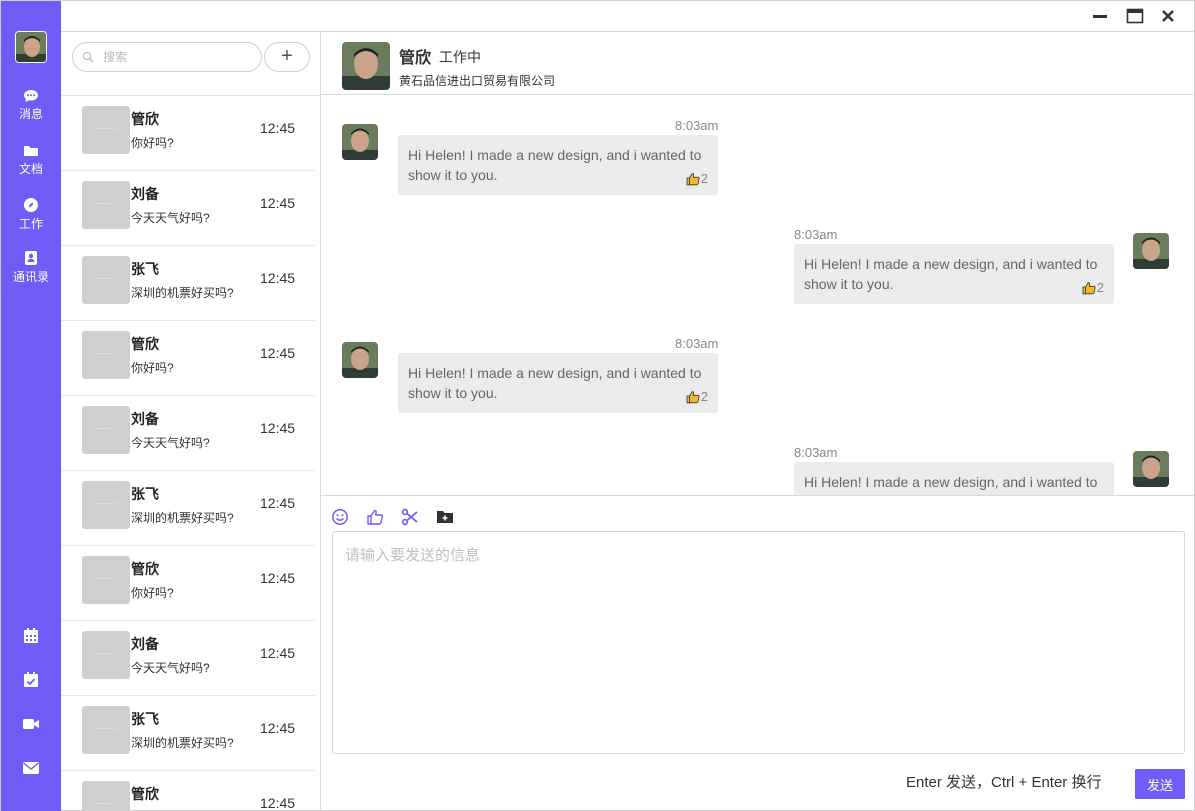 The image size is (1195, 811). What do you see at coordinates (31, 214) in the screenshot?
I see `nav-item-work: 工作` at bounding box center [31, 214].